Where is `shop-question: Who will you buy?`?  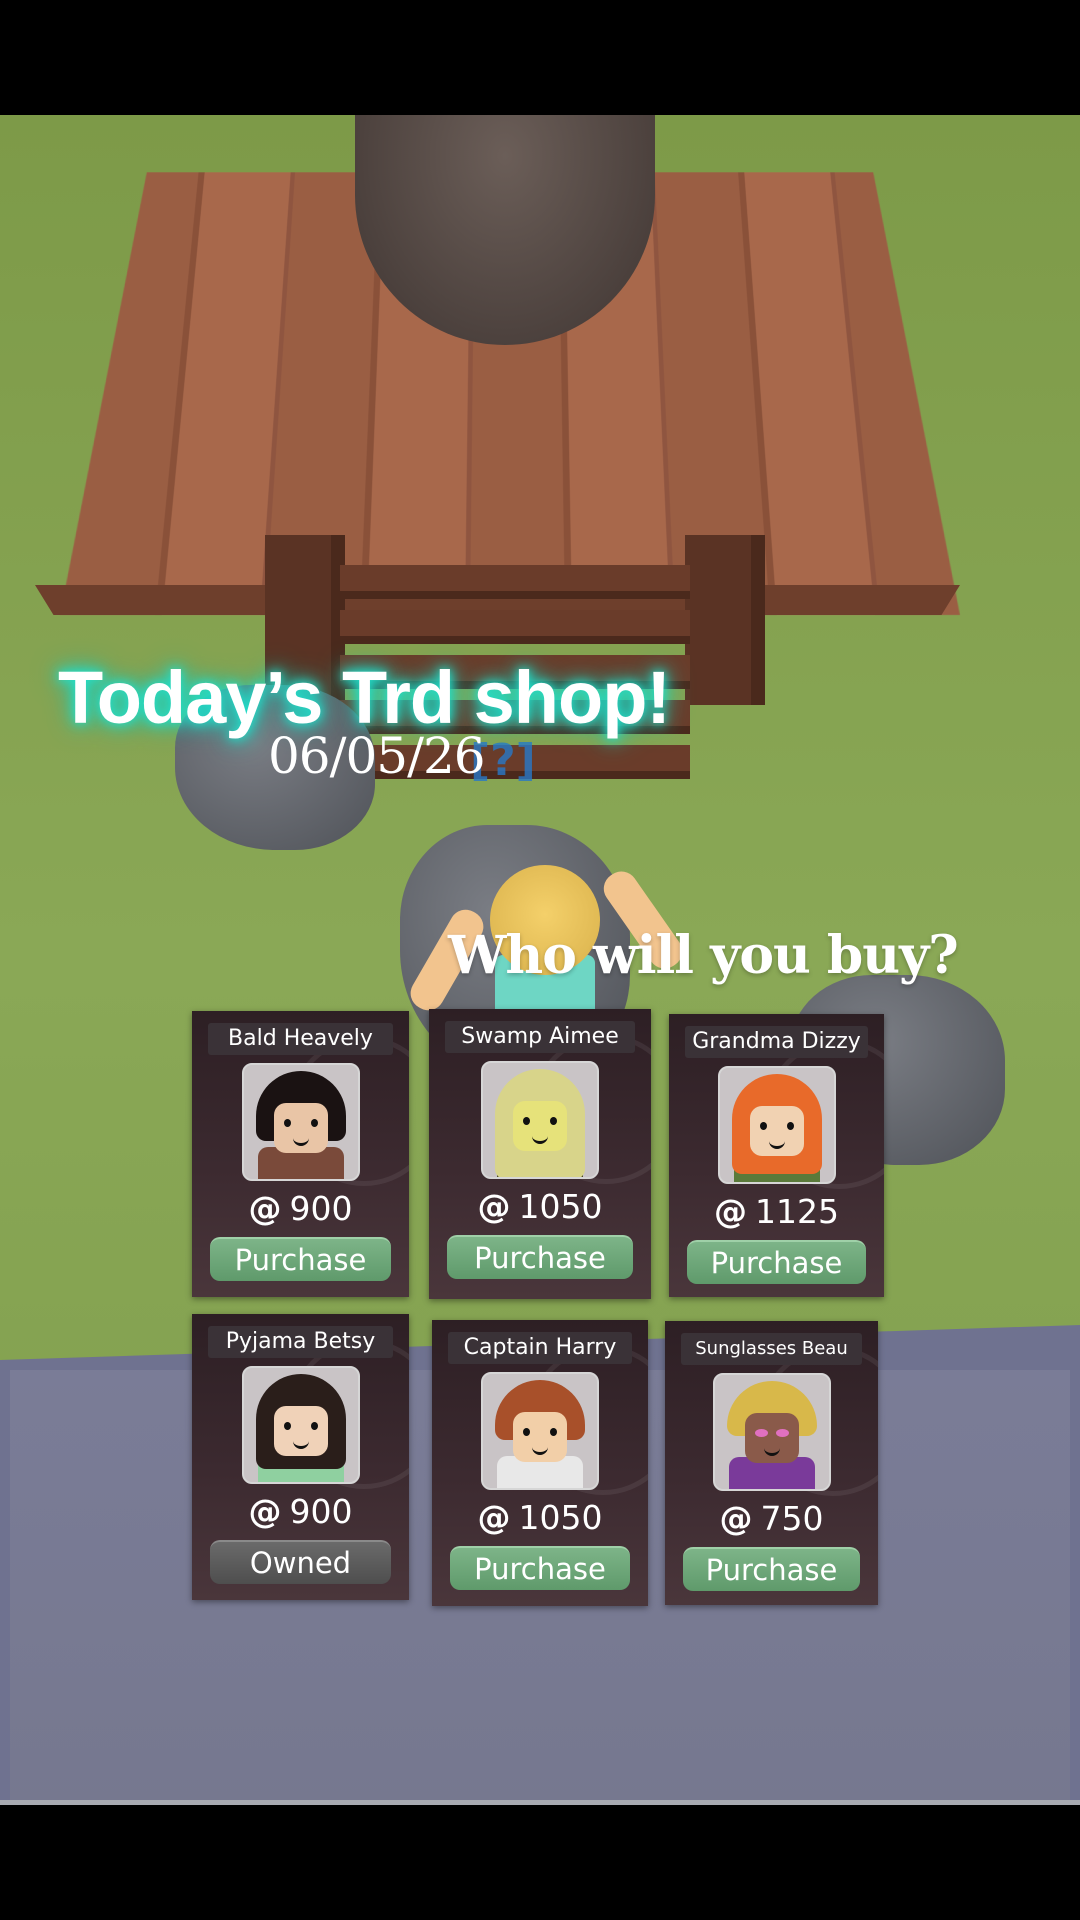
shop-question: Who will you buy? is located at coordinates (703, 955).